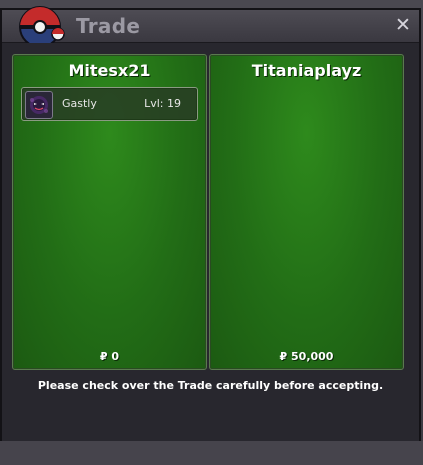 The width and height of the screenshot is (423, 465). I want to click on close-icon: ✕, so click(403, 25).